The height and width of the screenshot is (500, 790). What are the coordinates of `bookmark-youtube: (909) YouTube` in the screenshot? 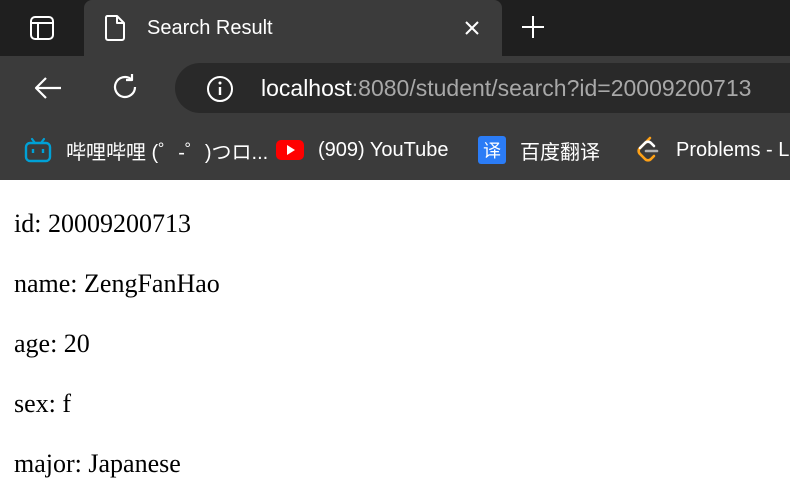 It's located at (362, 150).